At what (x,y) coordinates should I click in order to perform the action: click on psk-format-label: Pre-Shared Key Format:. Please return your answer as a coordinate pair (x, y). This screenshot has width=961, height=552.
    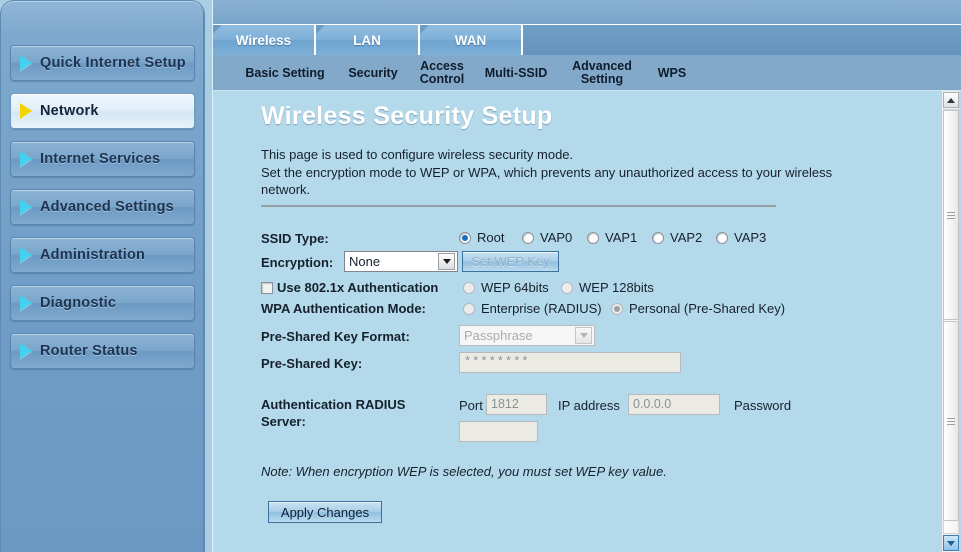
    Looking at the image, I should click on (335, 336).